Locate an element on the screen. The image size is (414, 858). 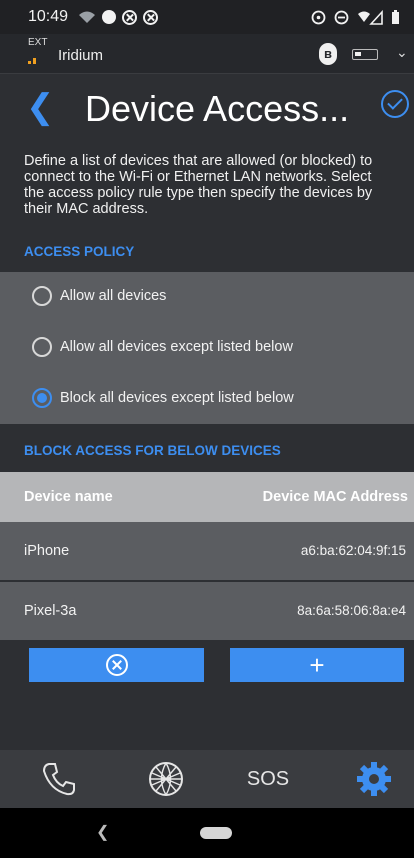
tab-settings is located at coordinates (374, 779).